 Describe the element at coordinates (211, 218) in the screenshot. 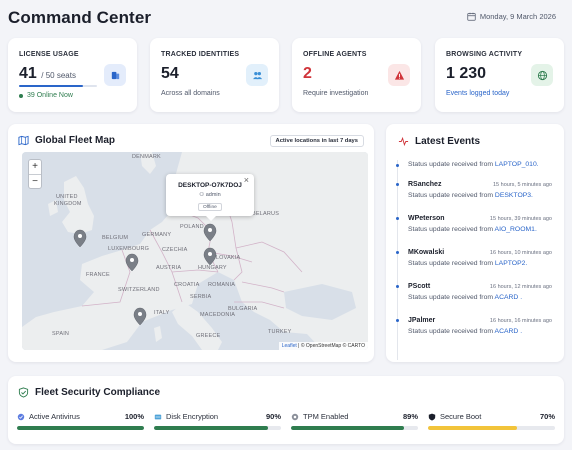

I see `popup-pointer` at that location.